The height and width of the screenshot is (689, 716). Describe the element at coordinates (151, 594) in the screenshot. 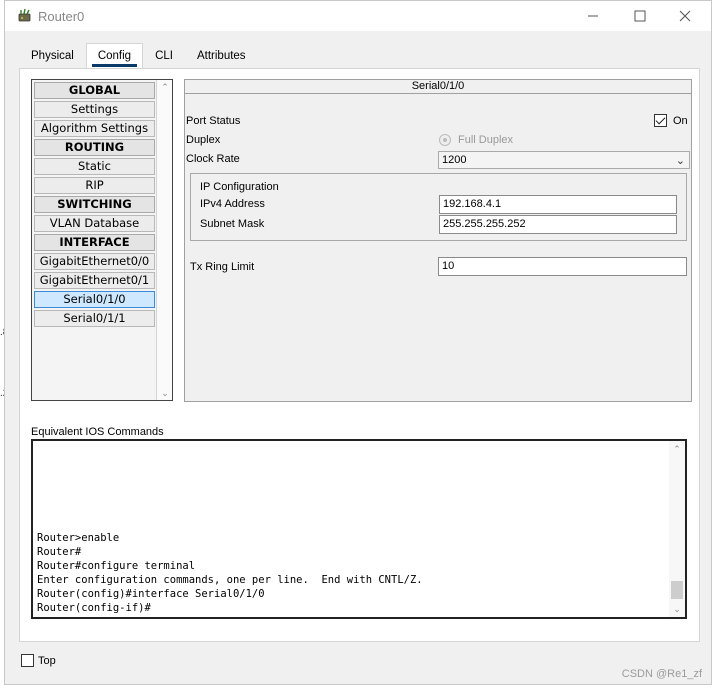

I see `console-line: Router(config)#interface Serial0/1/0` at that location.